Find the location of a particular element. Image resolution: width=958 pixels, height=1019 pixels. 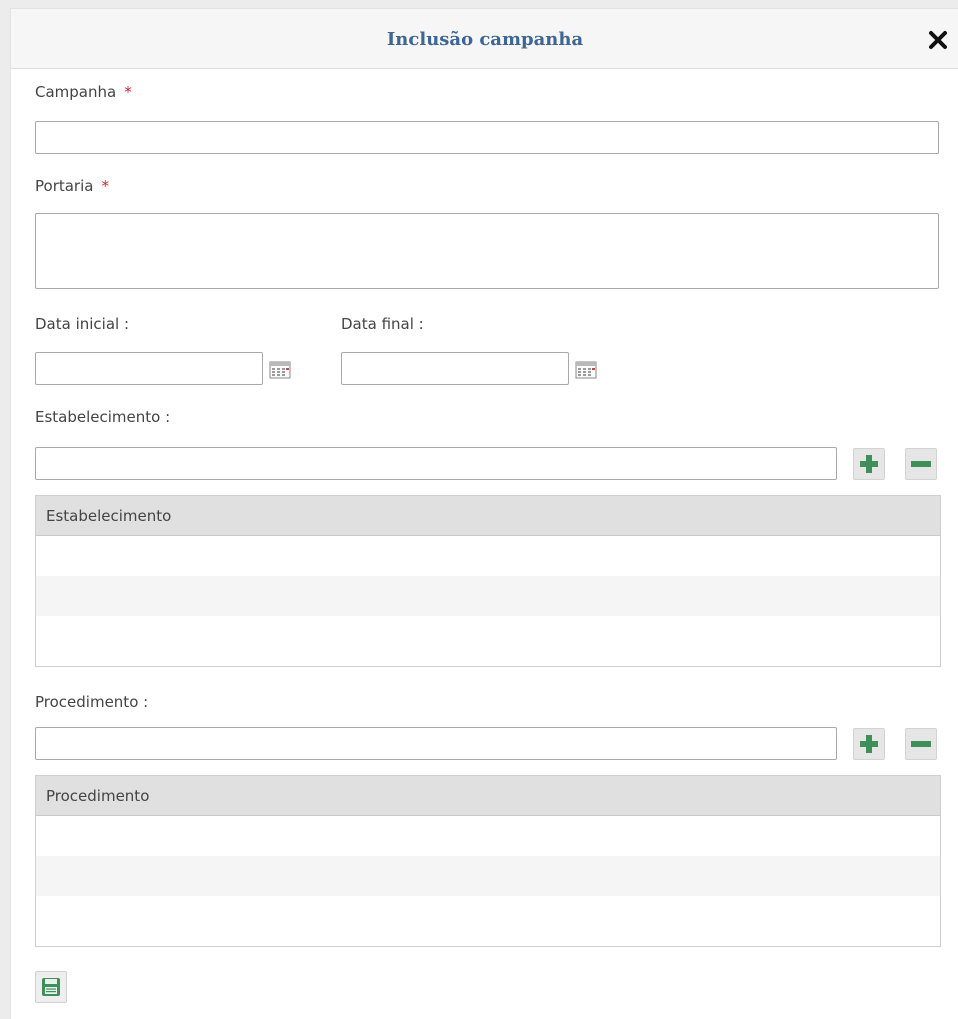

save-icon is located at coordinates (51, 987).